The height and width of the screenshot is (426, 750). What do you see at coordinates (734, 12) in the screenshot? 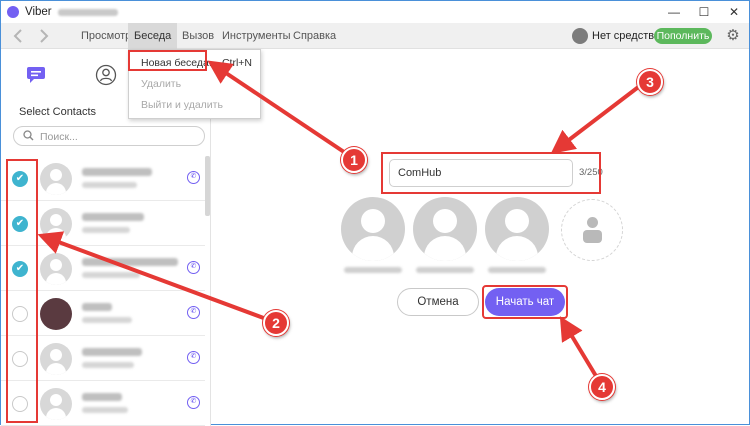
I see `close-button: ✕` at bounding box center [734, 12].